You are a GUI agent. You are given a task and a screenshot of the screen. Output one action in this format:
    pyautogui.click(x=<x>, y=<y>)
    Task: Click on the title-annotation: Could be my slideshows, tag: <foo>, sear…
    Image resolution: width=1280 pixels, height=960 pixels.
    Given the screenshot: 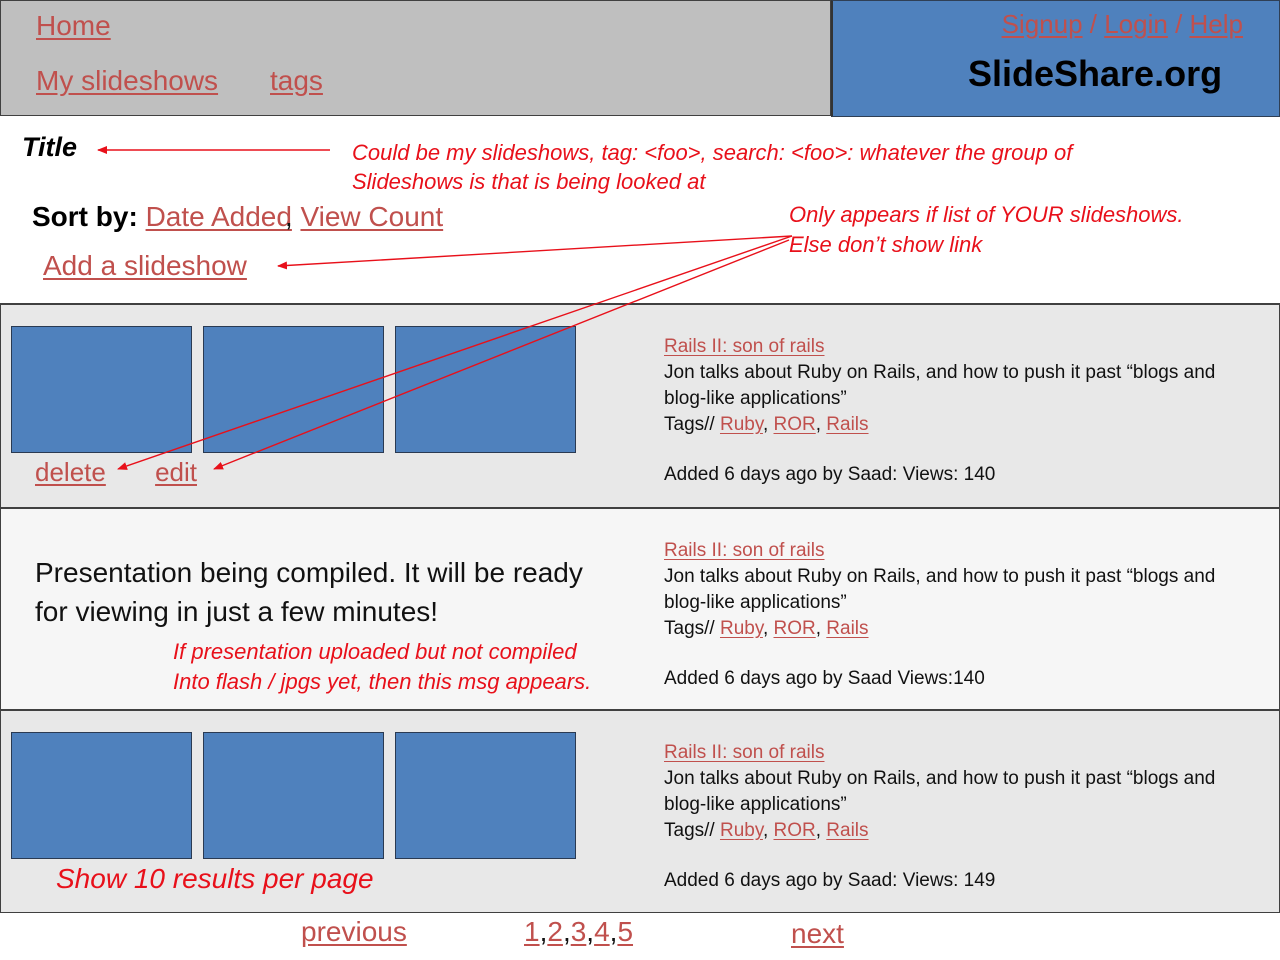 What is the action you would take?
    pyautogui.click(x=712, y=167)
    